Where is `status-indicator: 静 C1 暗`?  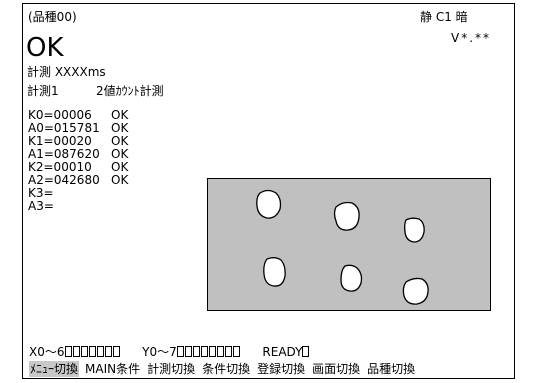
status-indicator: 静 C1 暗 is located at coordinates (444, 17).